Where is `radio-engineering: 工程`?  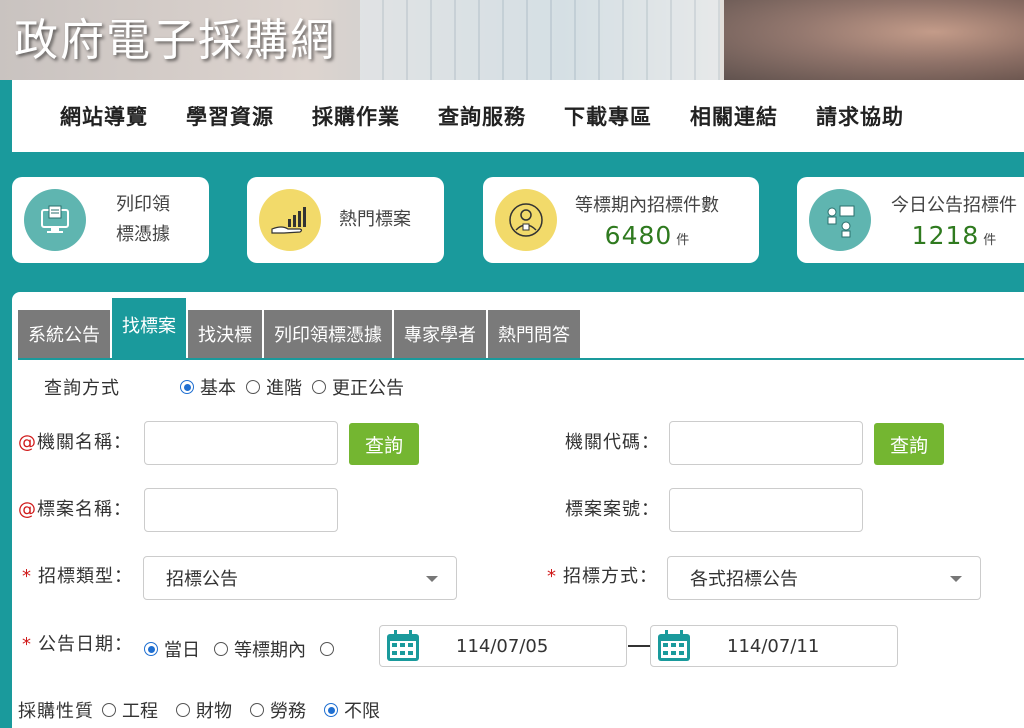
radio-engineering: 工程 is located at coordinates (130, 710).